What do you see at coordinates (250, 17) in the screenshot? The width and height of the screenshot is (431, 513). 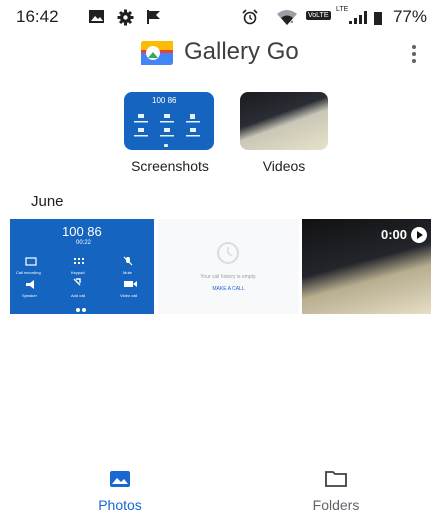 I see `alarm-icon` at bounding box center [250, 17].